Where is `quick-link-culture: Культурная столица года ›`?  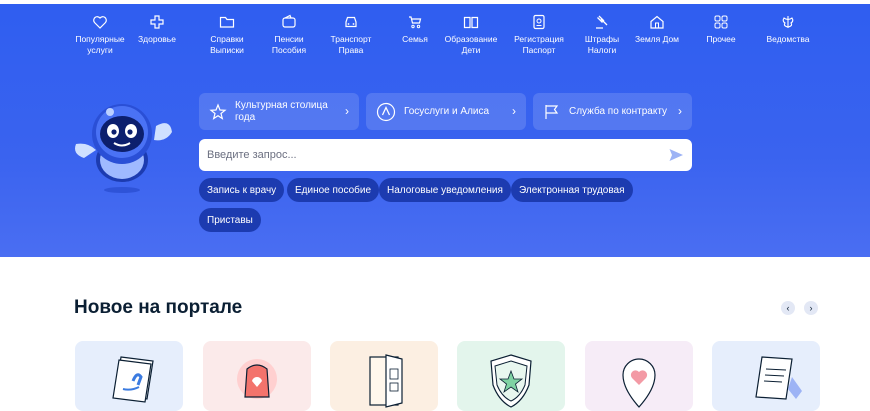 quick-link-culture: Культурная столица года › is located at coordinates (279, 111).